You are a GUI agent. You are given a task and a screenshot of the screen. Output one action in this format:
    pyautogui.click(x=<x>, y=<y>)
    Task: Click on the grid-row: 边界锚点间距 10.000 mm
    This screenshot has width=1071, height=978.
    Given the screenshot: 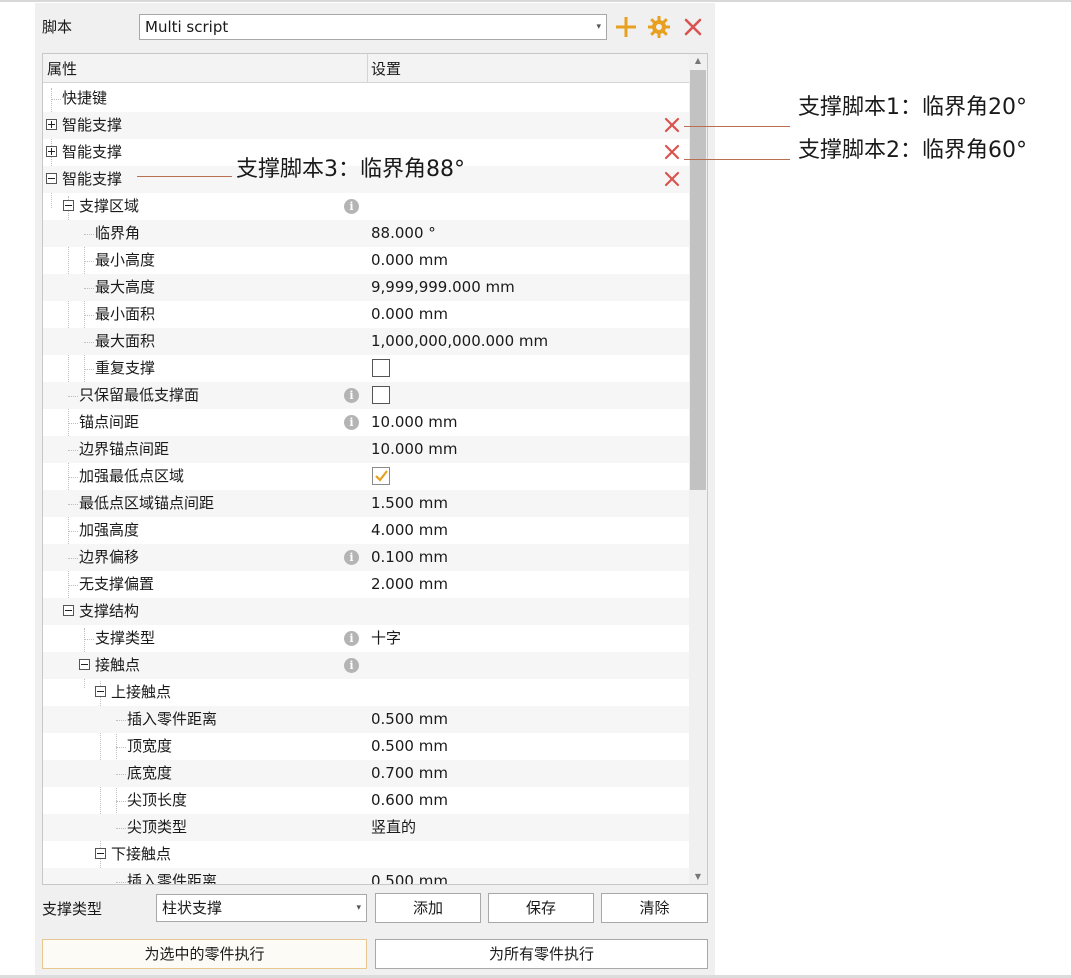 What is the action you would take?
    pyautogui.click(x=366, y=449)
    